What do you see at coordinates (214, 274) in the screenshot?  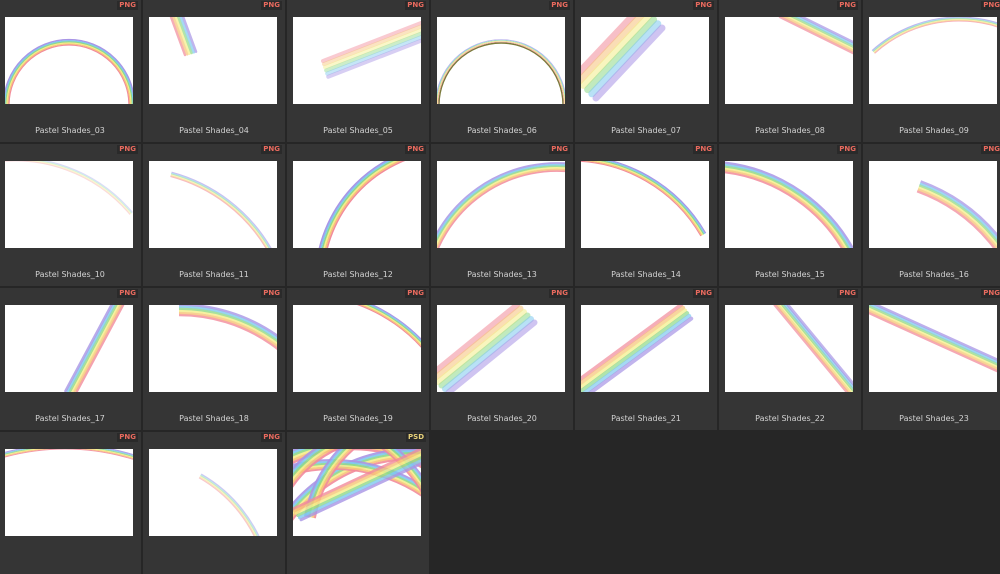 I see `thumbnail-filename: Pastel Shades_11` at bounding box center [214, 274].